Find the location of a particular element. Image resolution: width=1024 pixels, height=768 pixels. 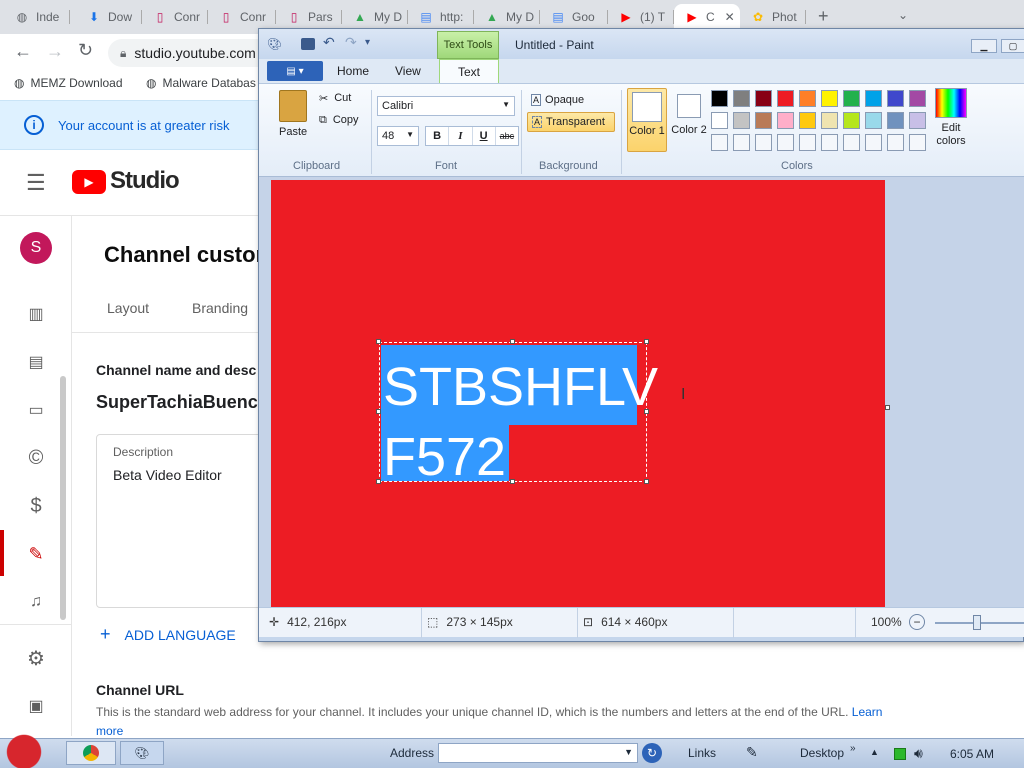

notepad-icon: ✎ is located at coordinates (752, 752).